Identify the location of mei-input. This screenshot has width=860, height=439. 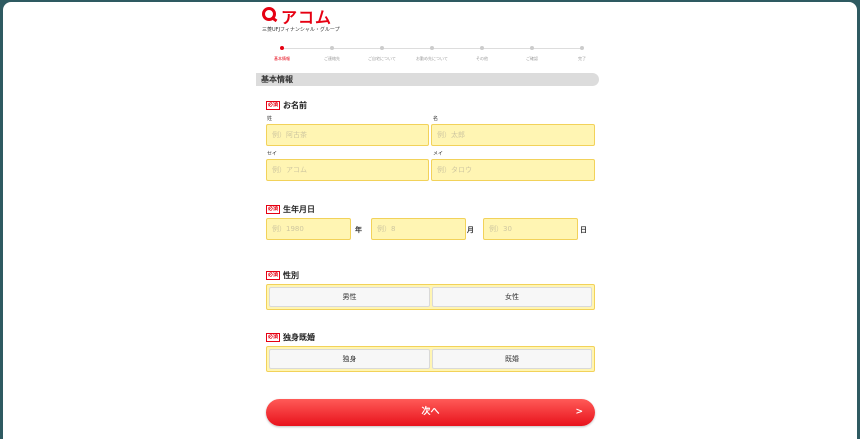
(513, 135).